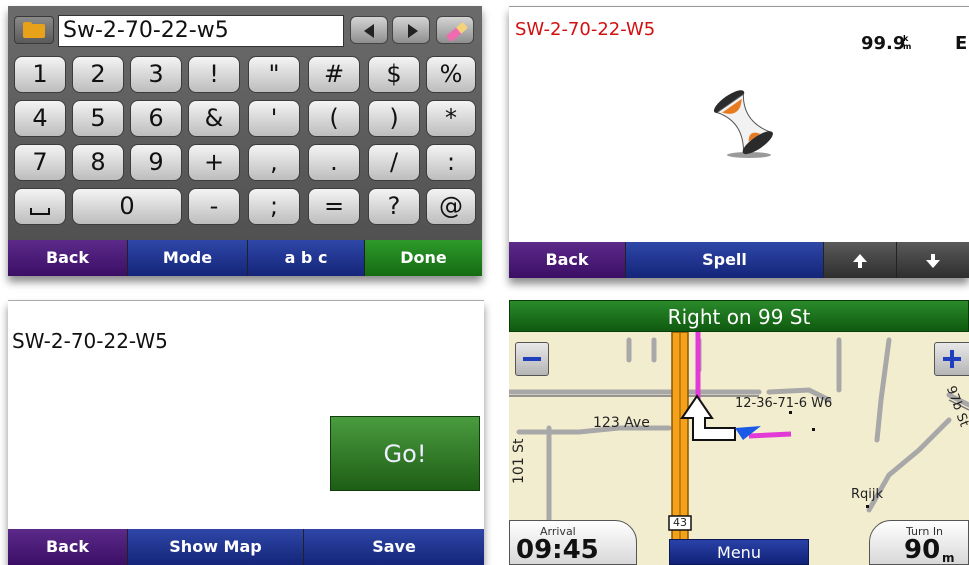  What do you see at coordinates (394, 74) in the screenshot?
I see `key: $` at bounding box center [394, 74].